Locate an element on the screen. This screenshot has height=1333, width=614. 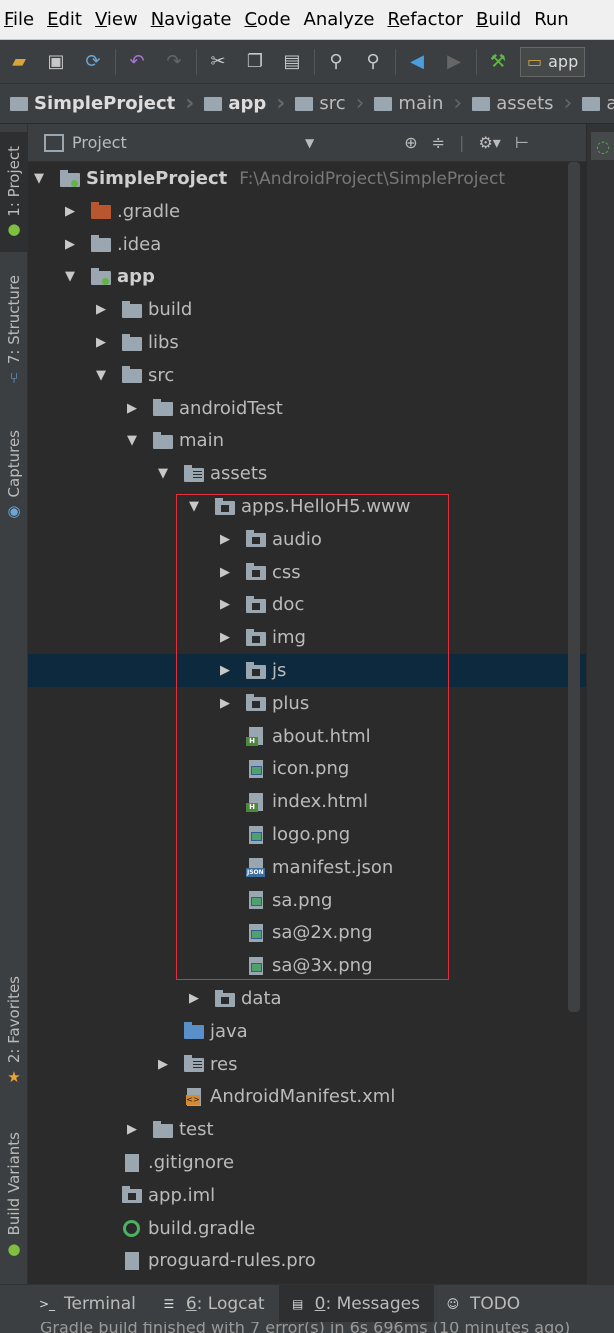
collapse-all-icon: ≑ is located at coordinates (438, 142).